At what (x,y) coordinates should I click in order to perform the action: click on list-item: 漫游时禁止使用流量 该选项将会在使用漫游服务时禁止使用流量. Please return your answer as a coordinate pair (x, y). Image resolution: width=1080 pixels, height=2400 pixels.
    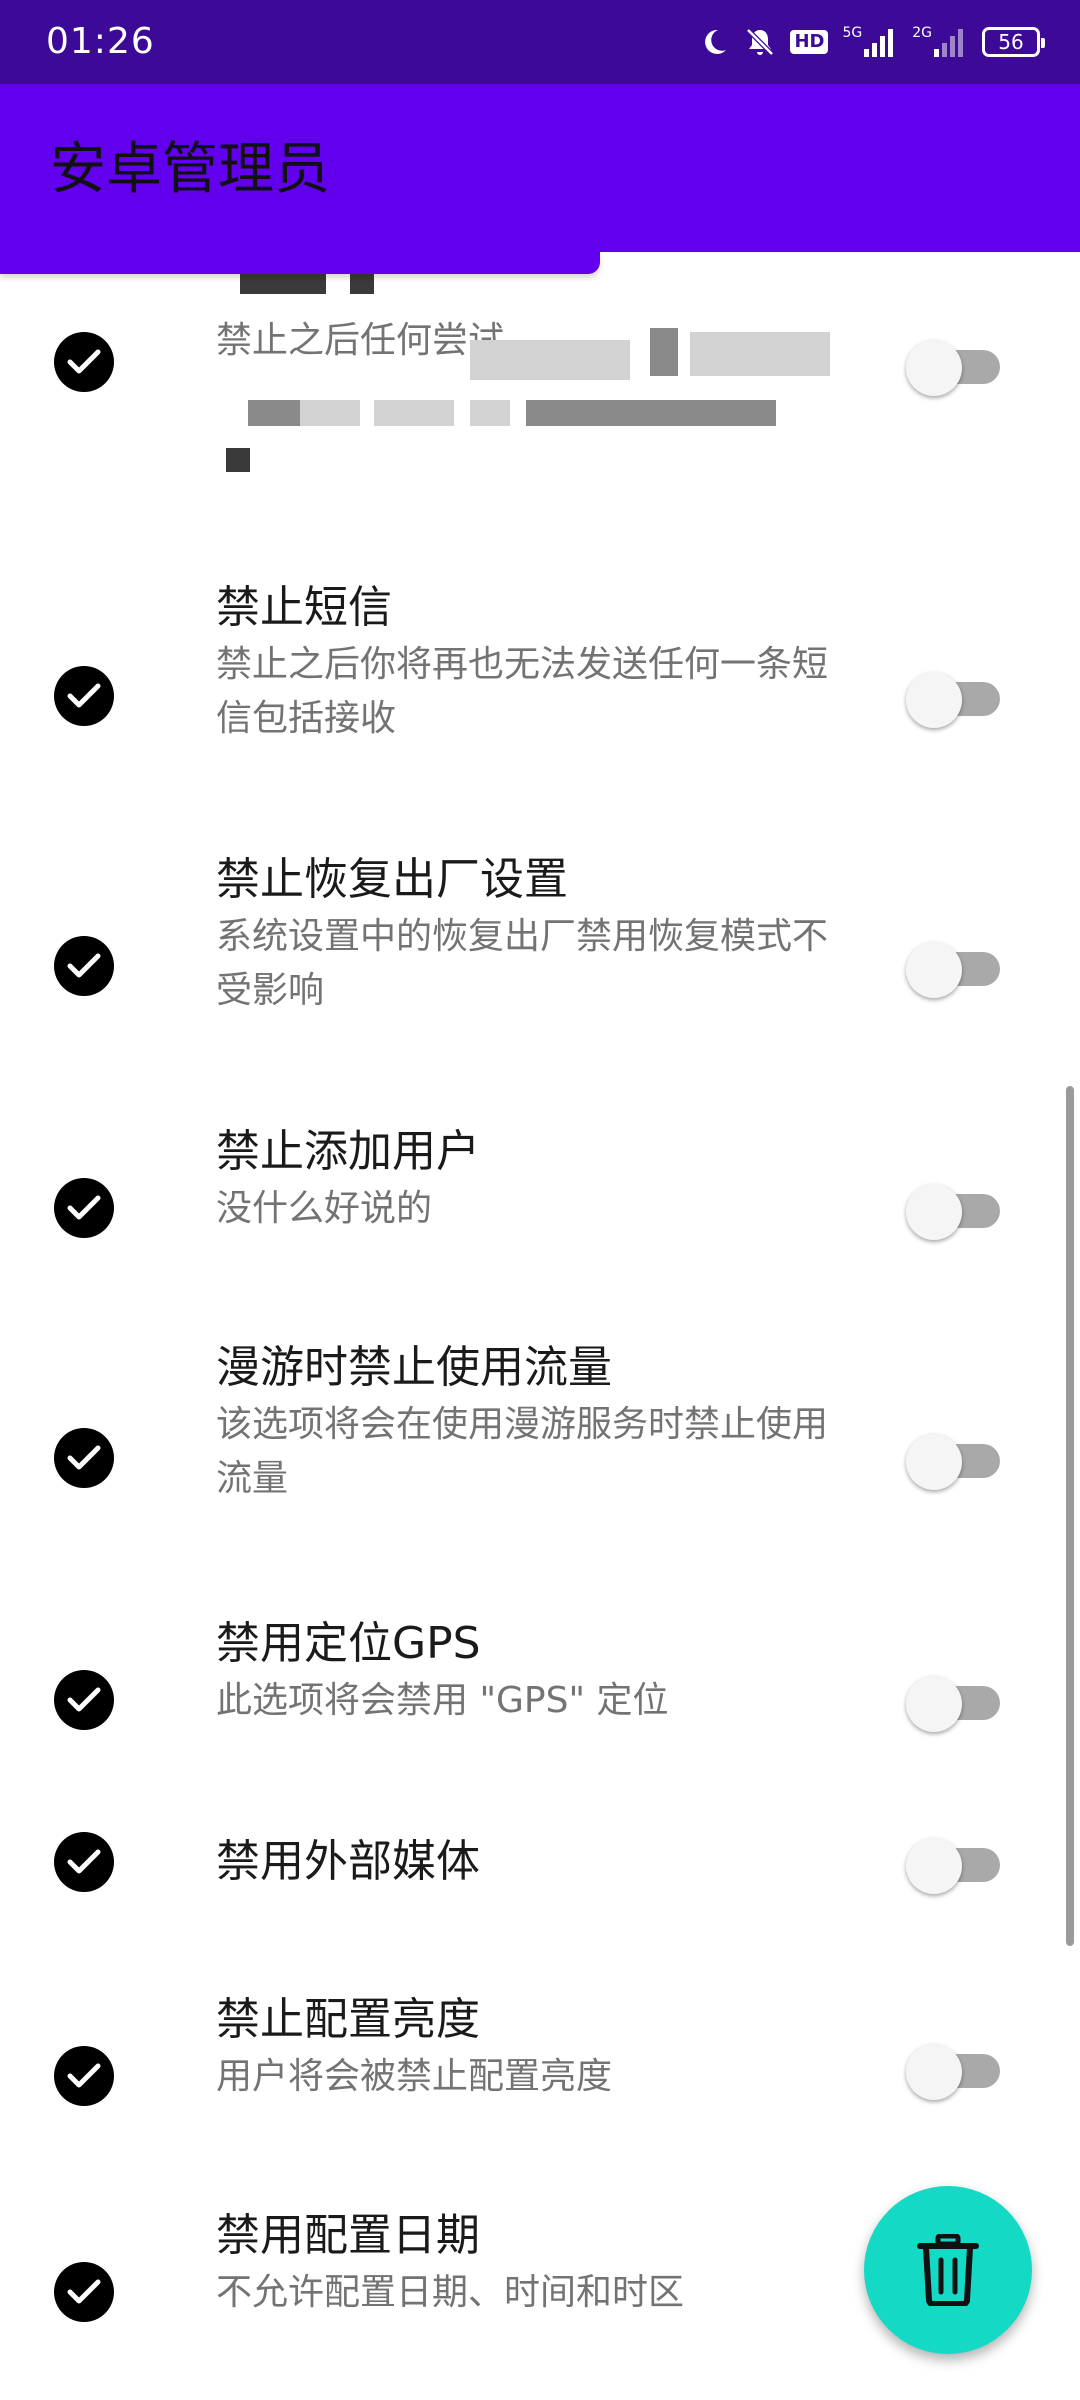
    Looking at the image, I should click on (540, 1455).